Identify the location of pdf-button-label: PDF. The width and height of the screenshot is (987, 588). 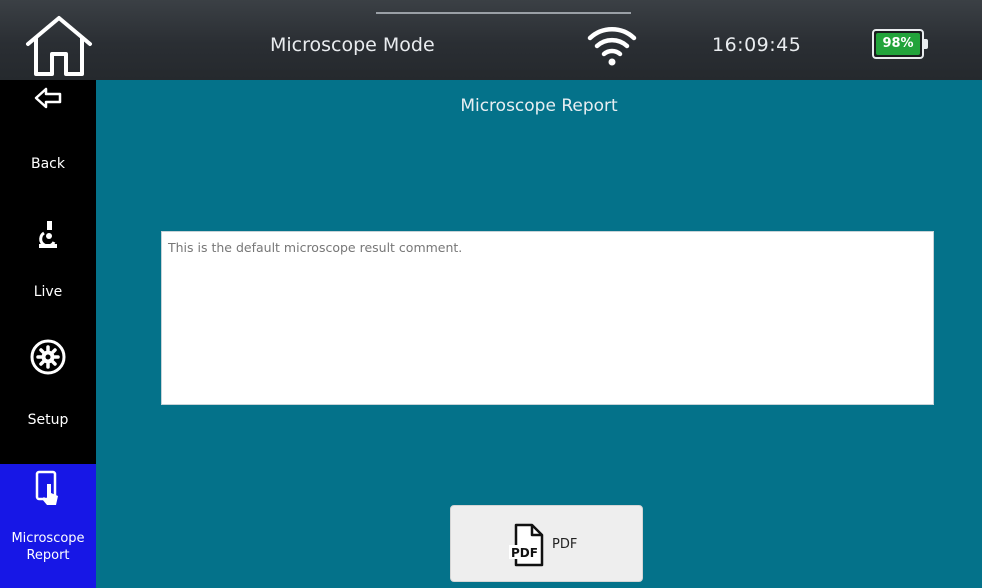
(565, 544).